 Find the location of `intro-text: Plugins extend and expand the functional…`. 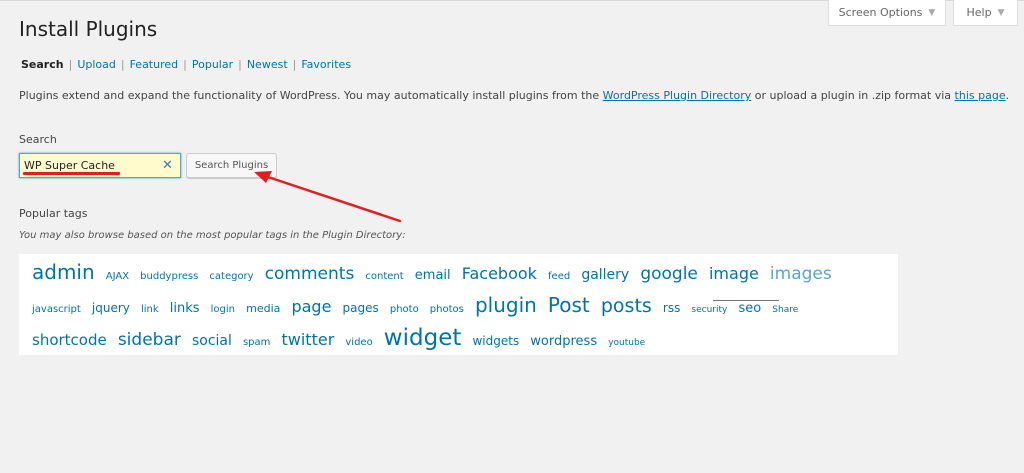

intro-text: Plugins extend and expand the functional… is located at coordinates (514, 95).